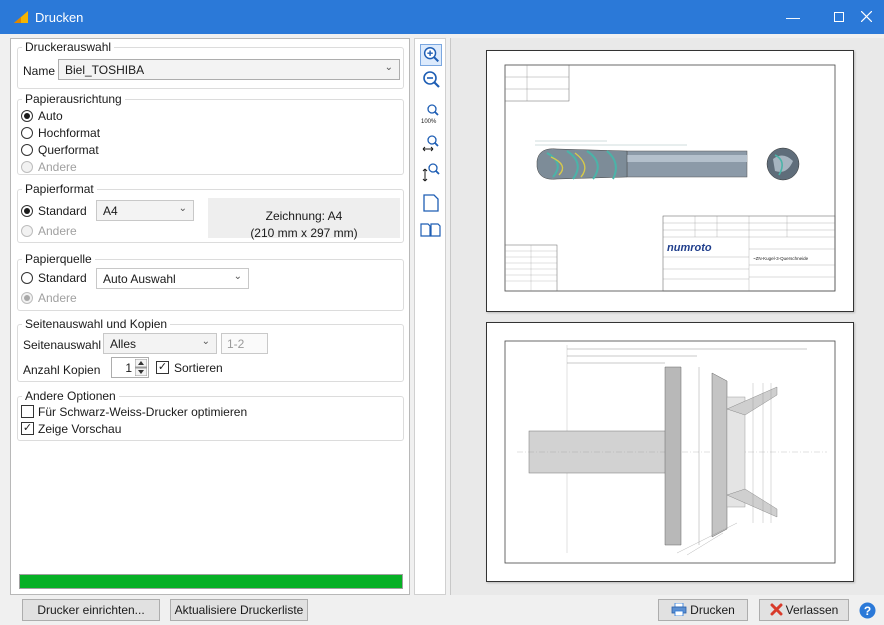  What do you see at coordinates (793, 17) in the screenshot?
I see `minimize-button: —` at bounding box center [793, 17].